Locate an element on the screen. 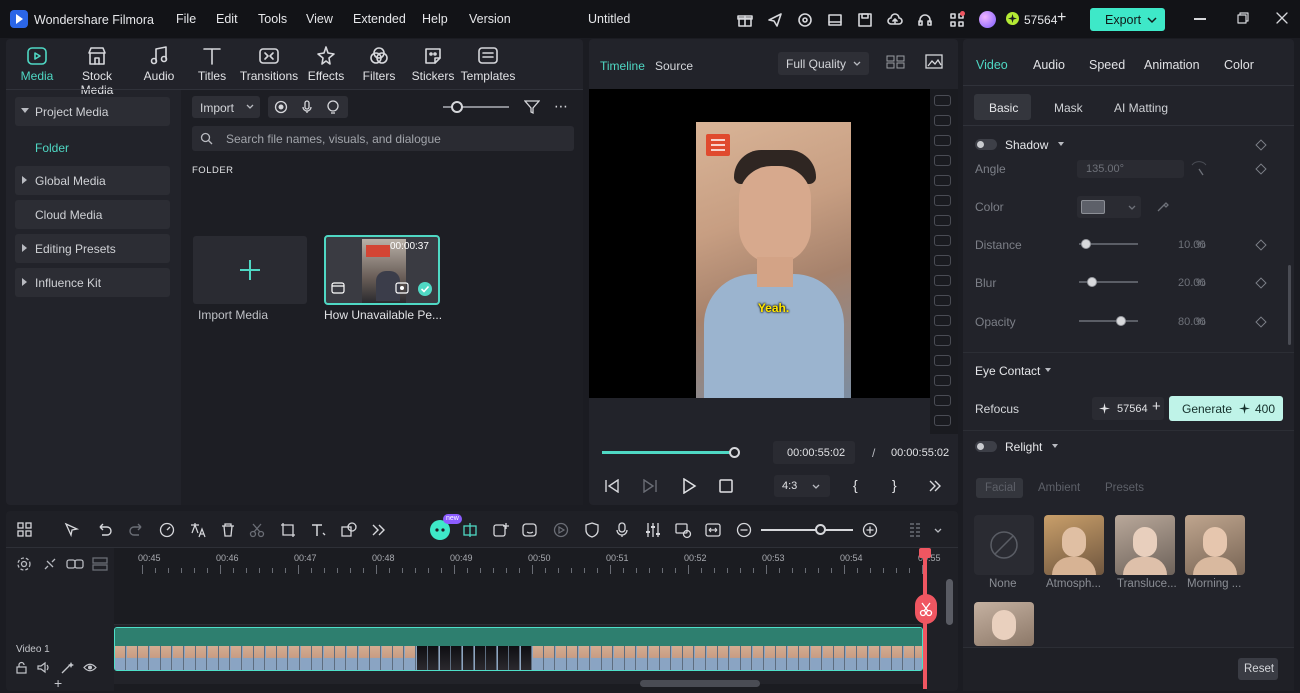  grid-view-icon is located at coordinates (896, 62).